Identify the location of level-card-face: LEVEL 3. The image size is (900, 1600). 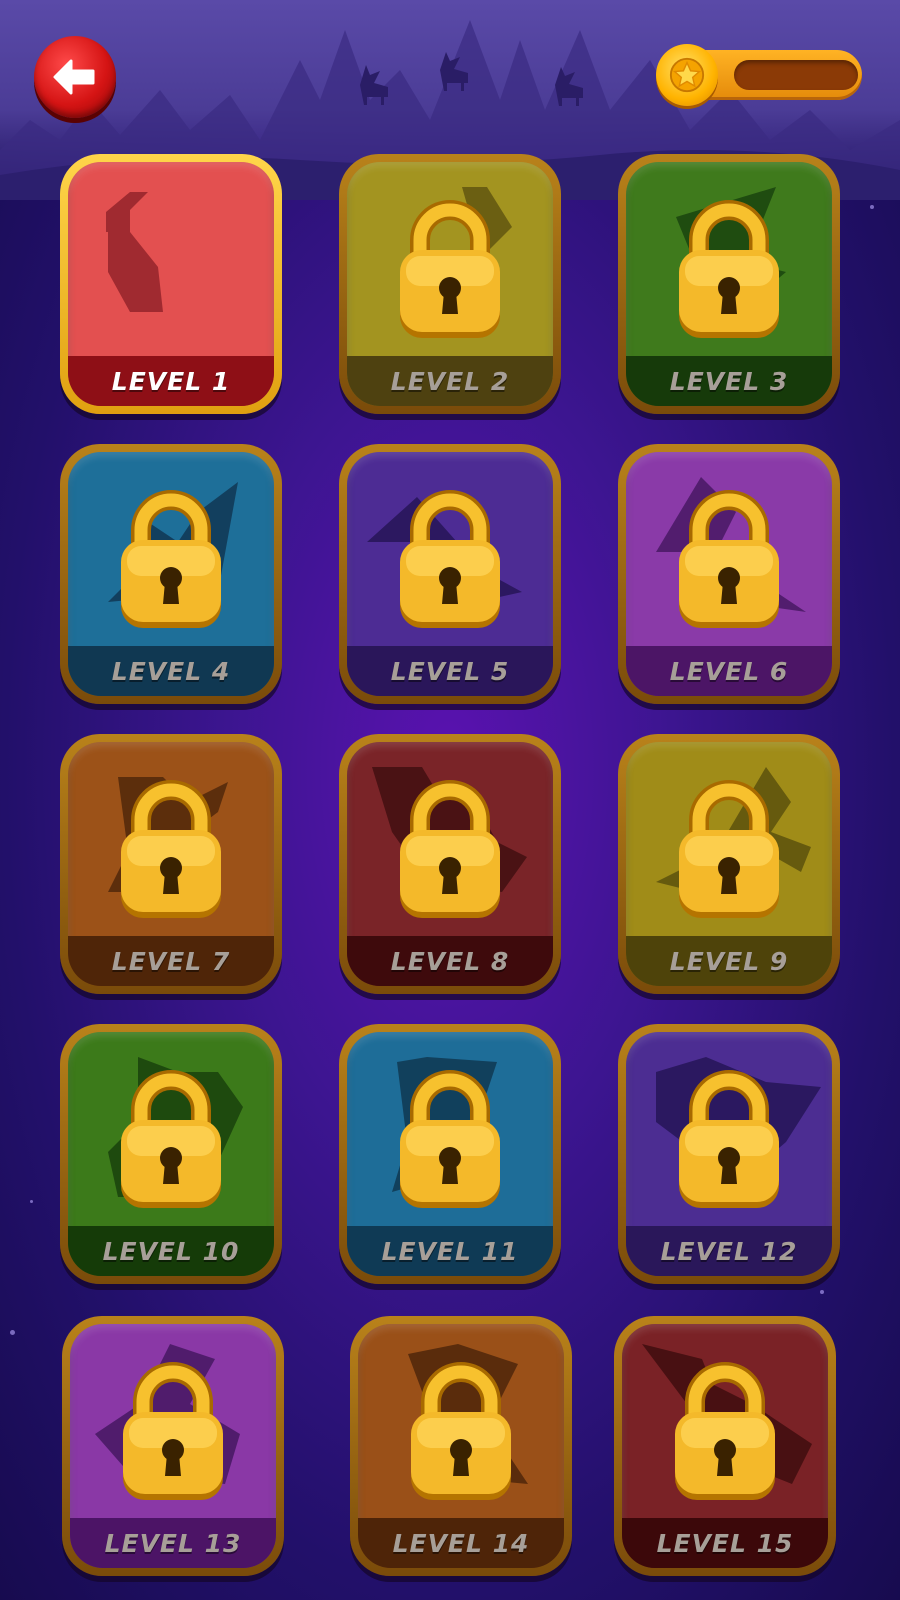
(729, 284).